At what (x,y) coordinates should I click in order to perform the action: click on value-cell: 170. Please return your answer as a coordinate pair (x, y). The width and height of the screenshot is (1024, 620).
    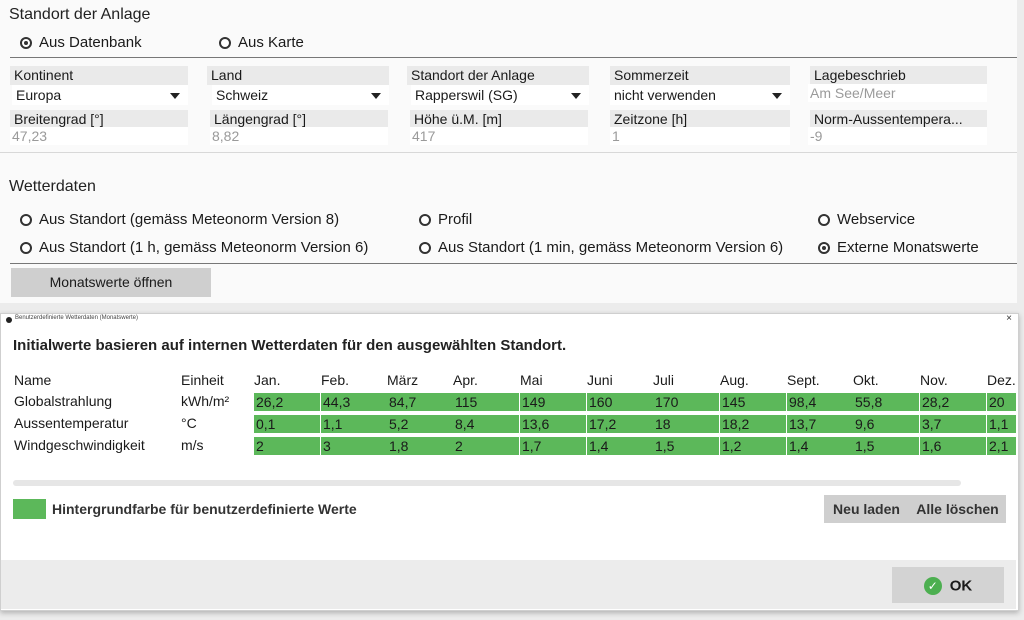
    Looking at the image, I should click on (686, 402).